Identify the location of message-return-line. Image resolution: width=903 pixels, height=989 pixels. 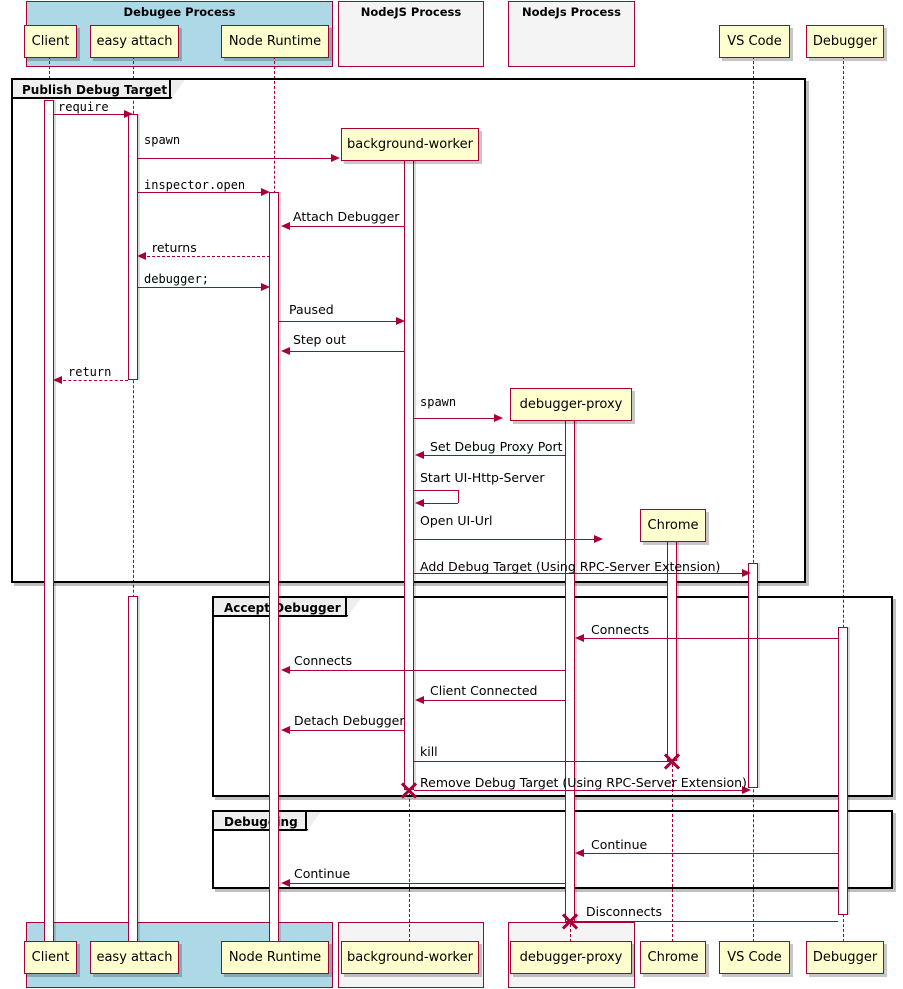
(93, 380).